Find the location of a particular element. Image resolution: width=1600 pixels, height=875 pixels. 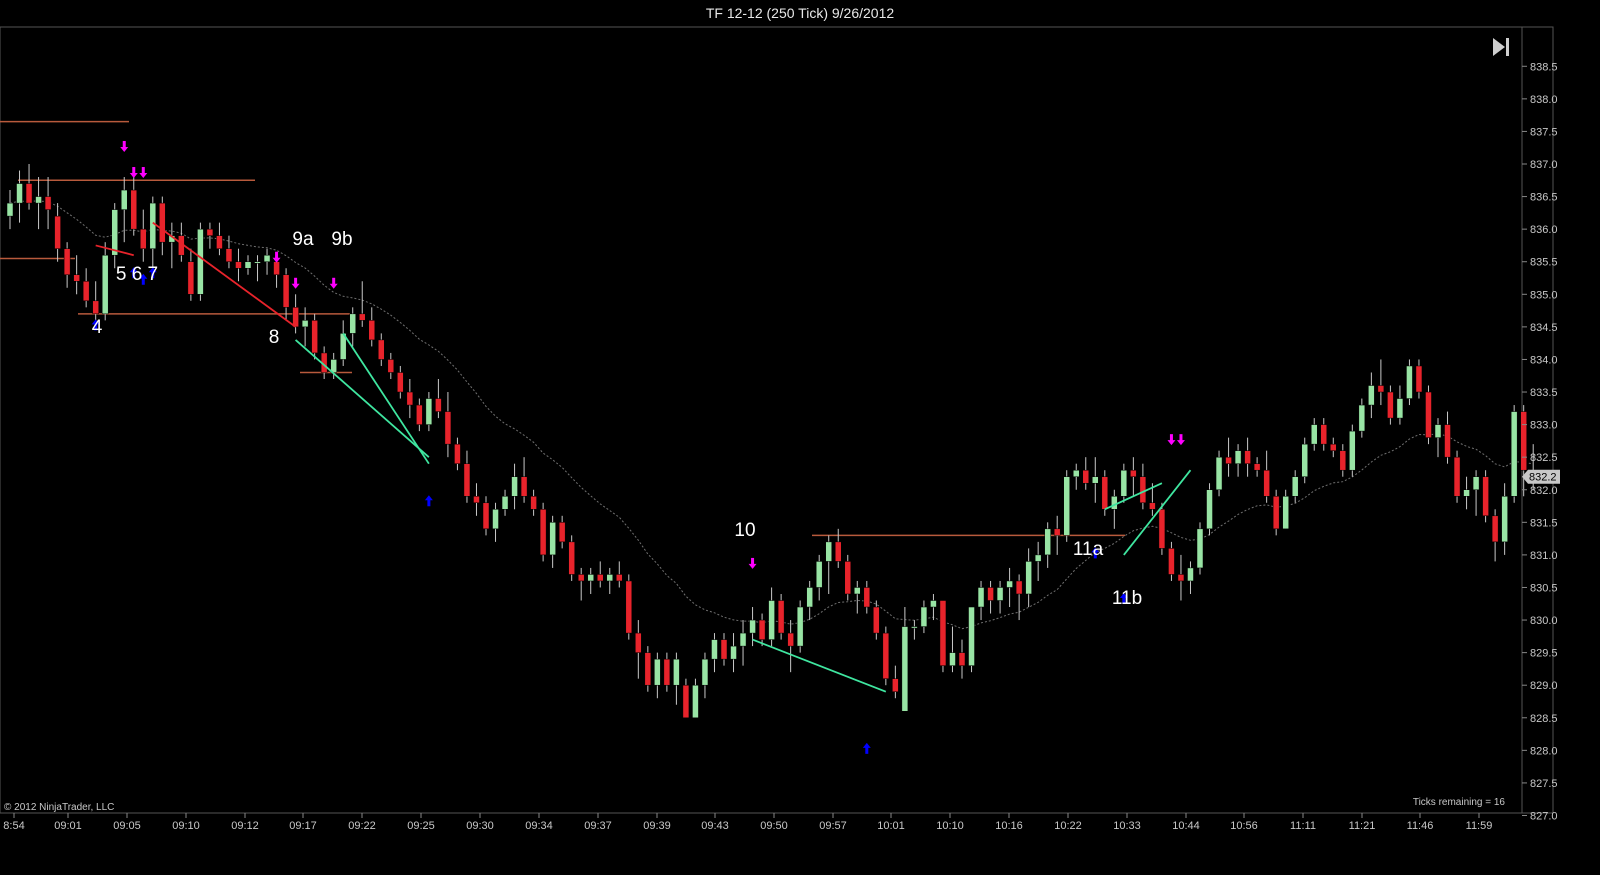

copyright-label: © 2012 NinjaTrader, LLC is located at coordinates (59, 807).